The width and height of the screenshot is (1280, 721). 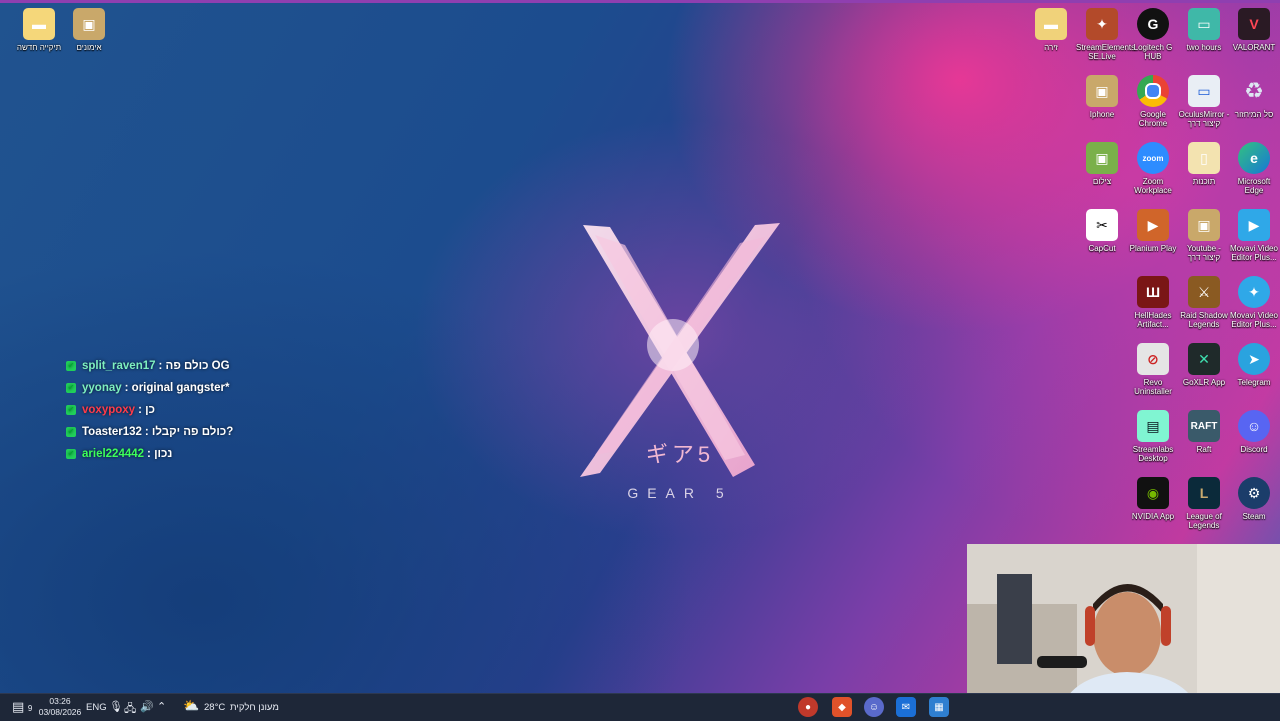 I want to click on notification-center-button: ▤ 9, so click(x=22, y=707).